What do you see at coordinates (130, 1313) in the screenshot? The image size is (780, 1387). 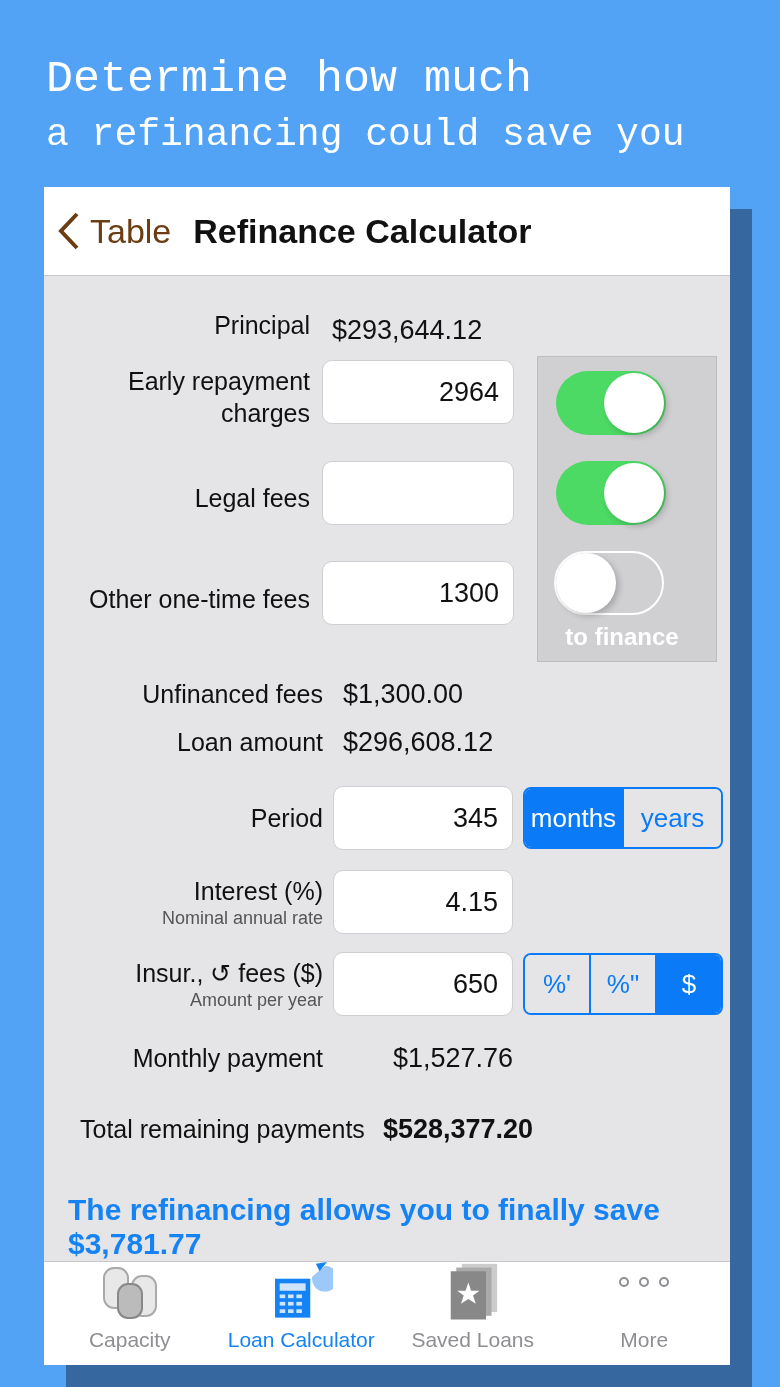 I see `tab-item: Capacity` at bounding box center [130, 1313].